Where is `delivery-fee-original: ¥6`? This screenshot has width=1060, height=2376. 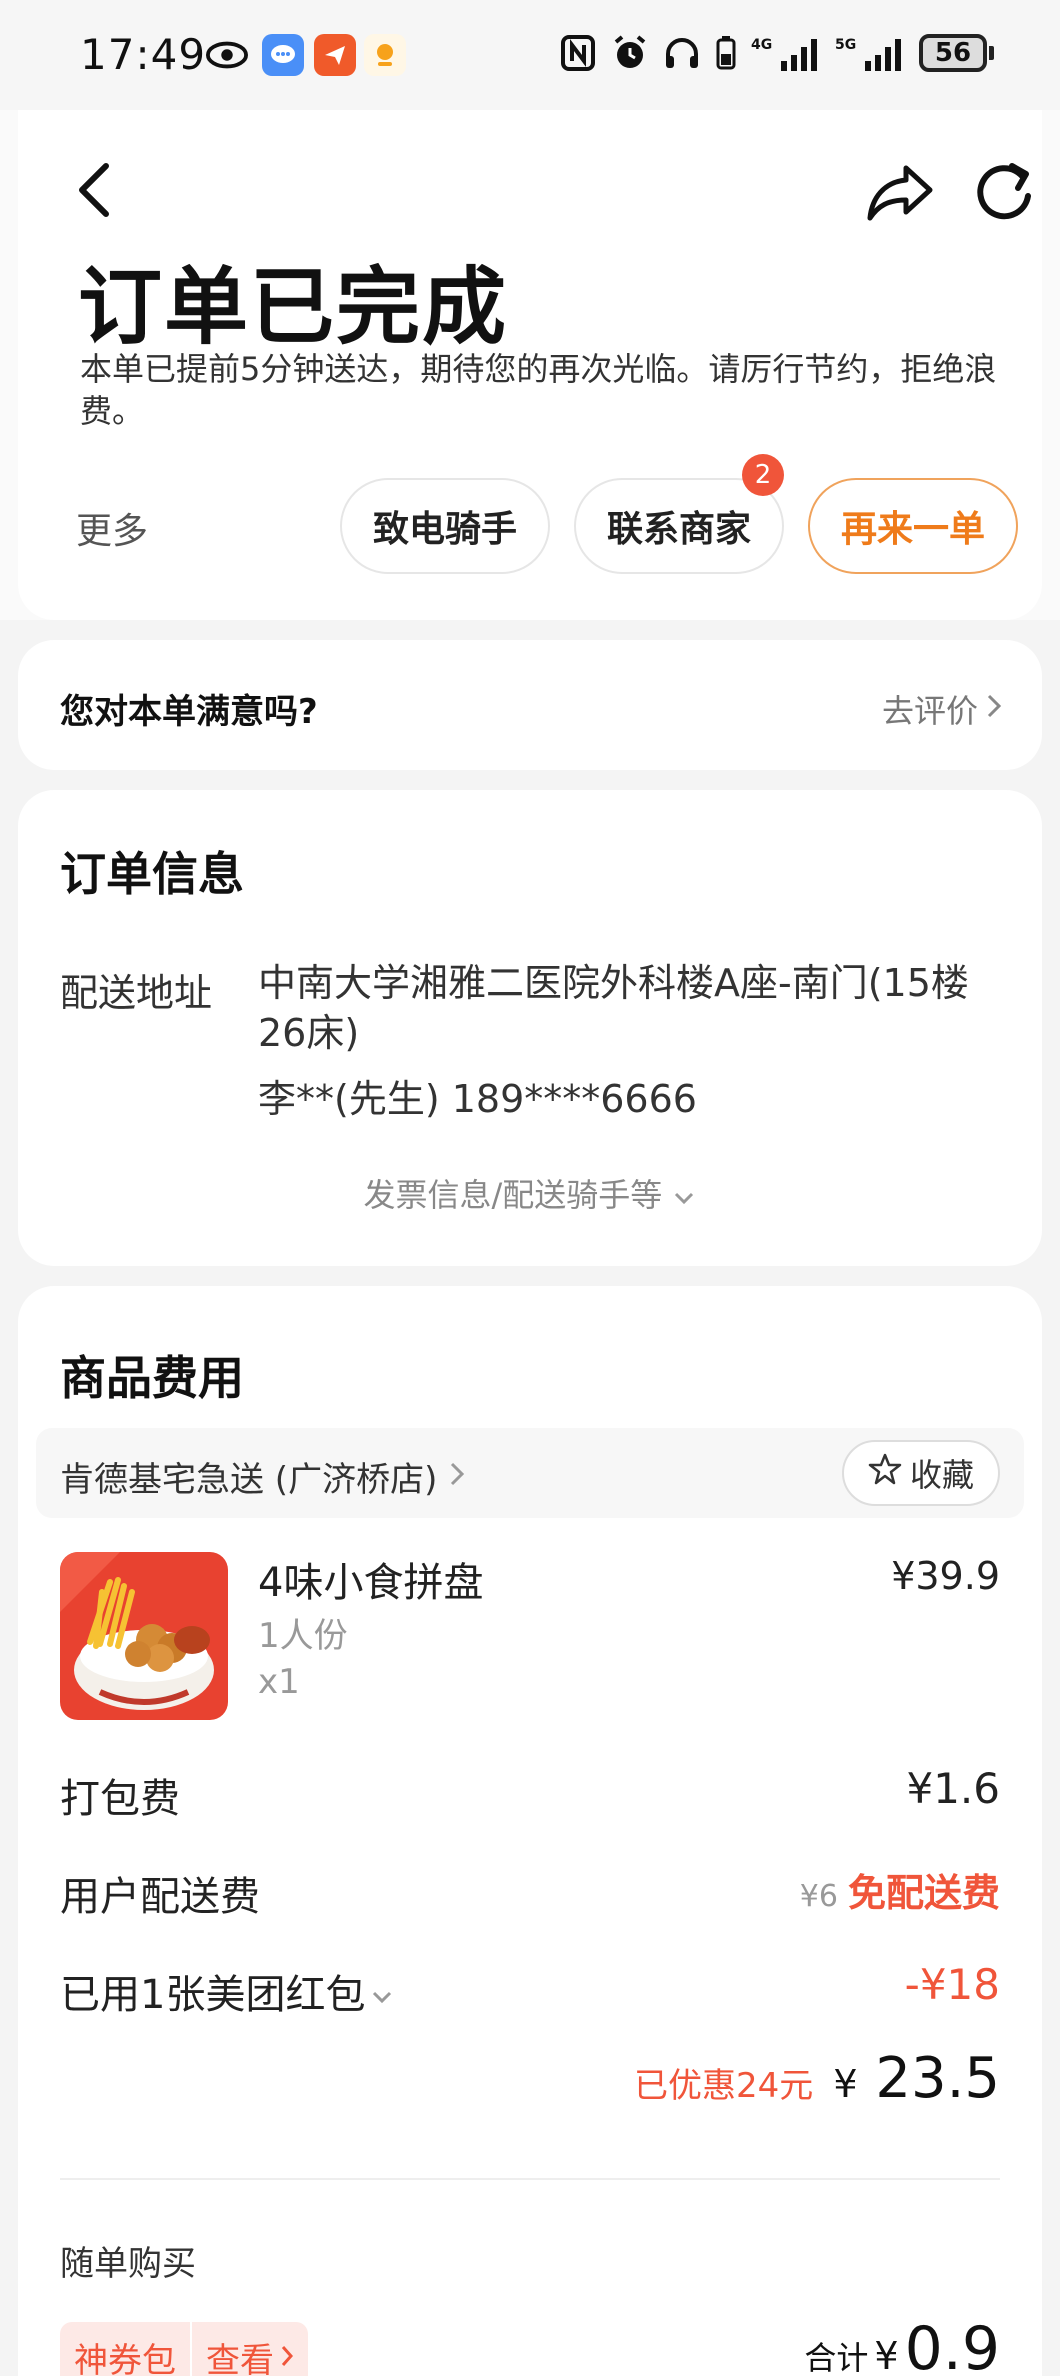 delivery-fee-original: ¥6 is located at coordinates (818, 1896).